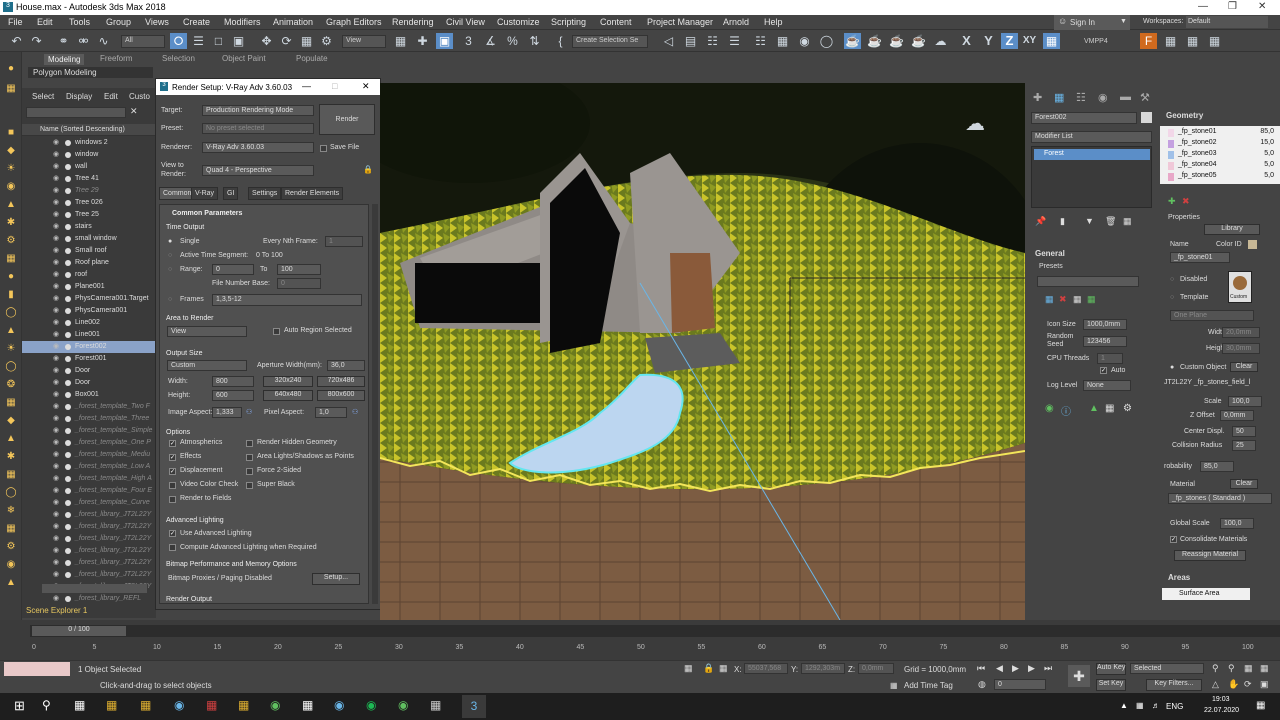 The image size is (1280, 720). I want to click on scene-row: ◉ _forest_template_Three, so click(89, 419).